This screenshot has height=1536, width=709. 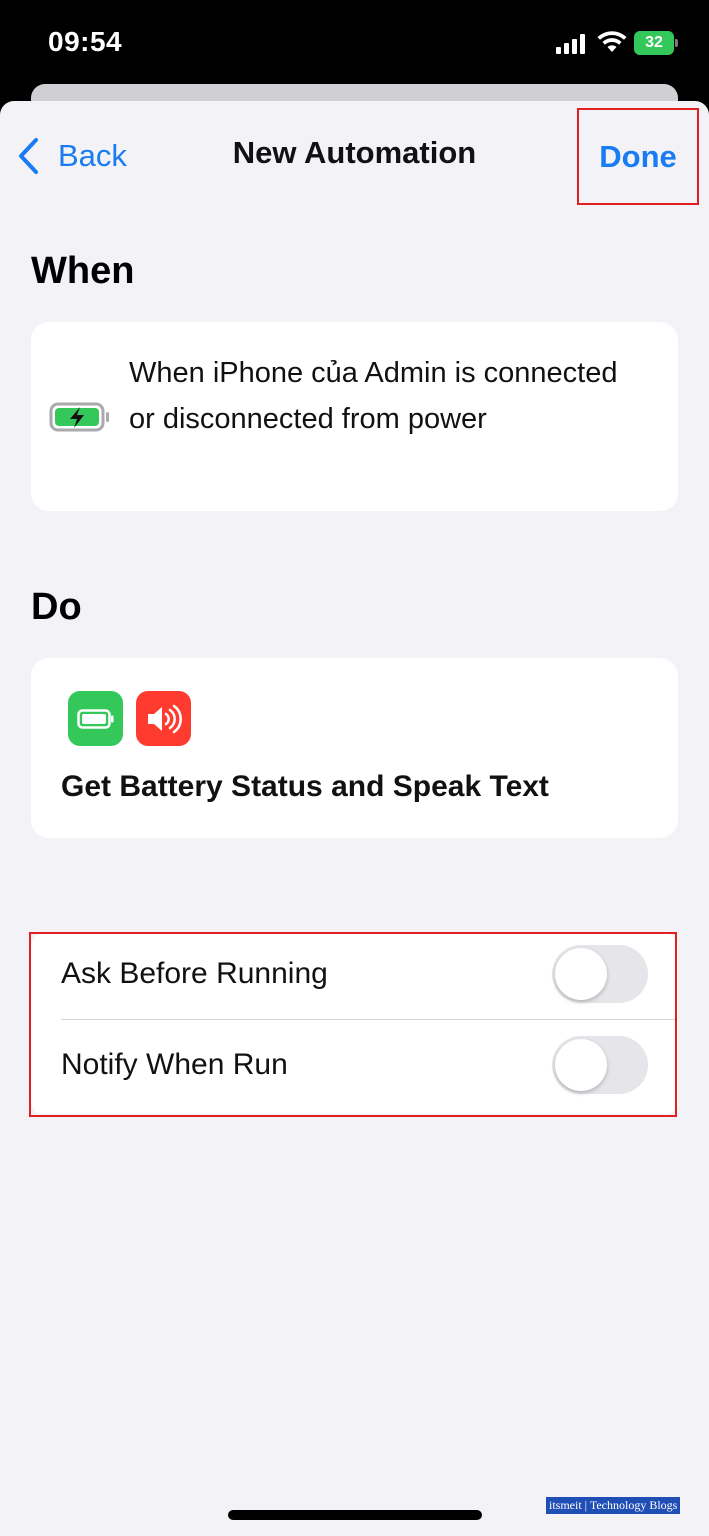 What do you see at coordinates (369, 1019) in the screenshot?
I see `row-divider` at bounding box center [369, 1019].